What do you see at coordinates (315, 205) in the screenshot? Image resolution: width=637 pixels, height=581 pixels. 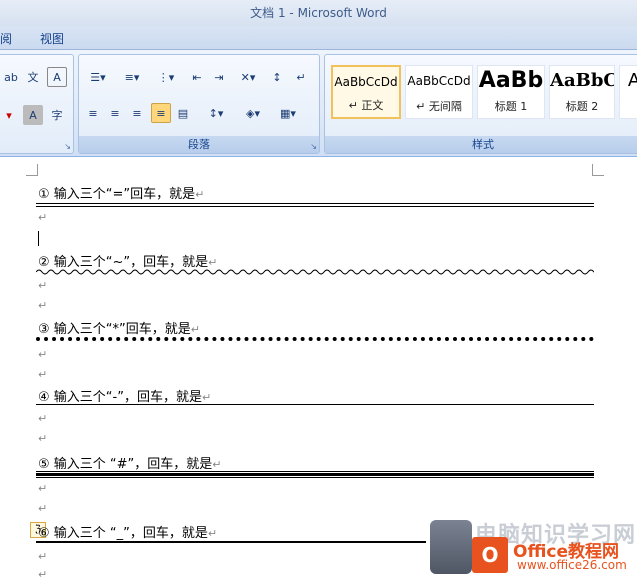 I see `double-line-rule` at bounding box center [315, 205].